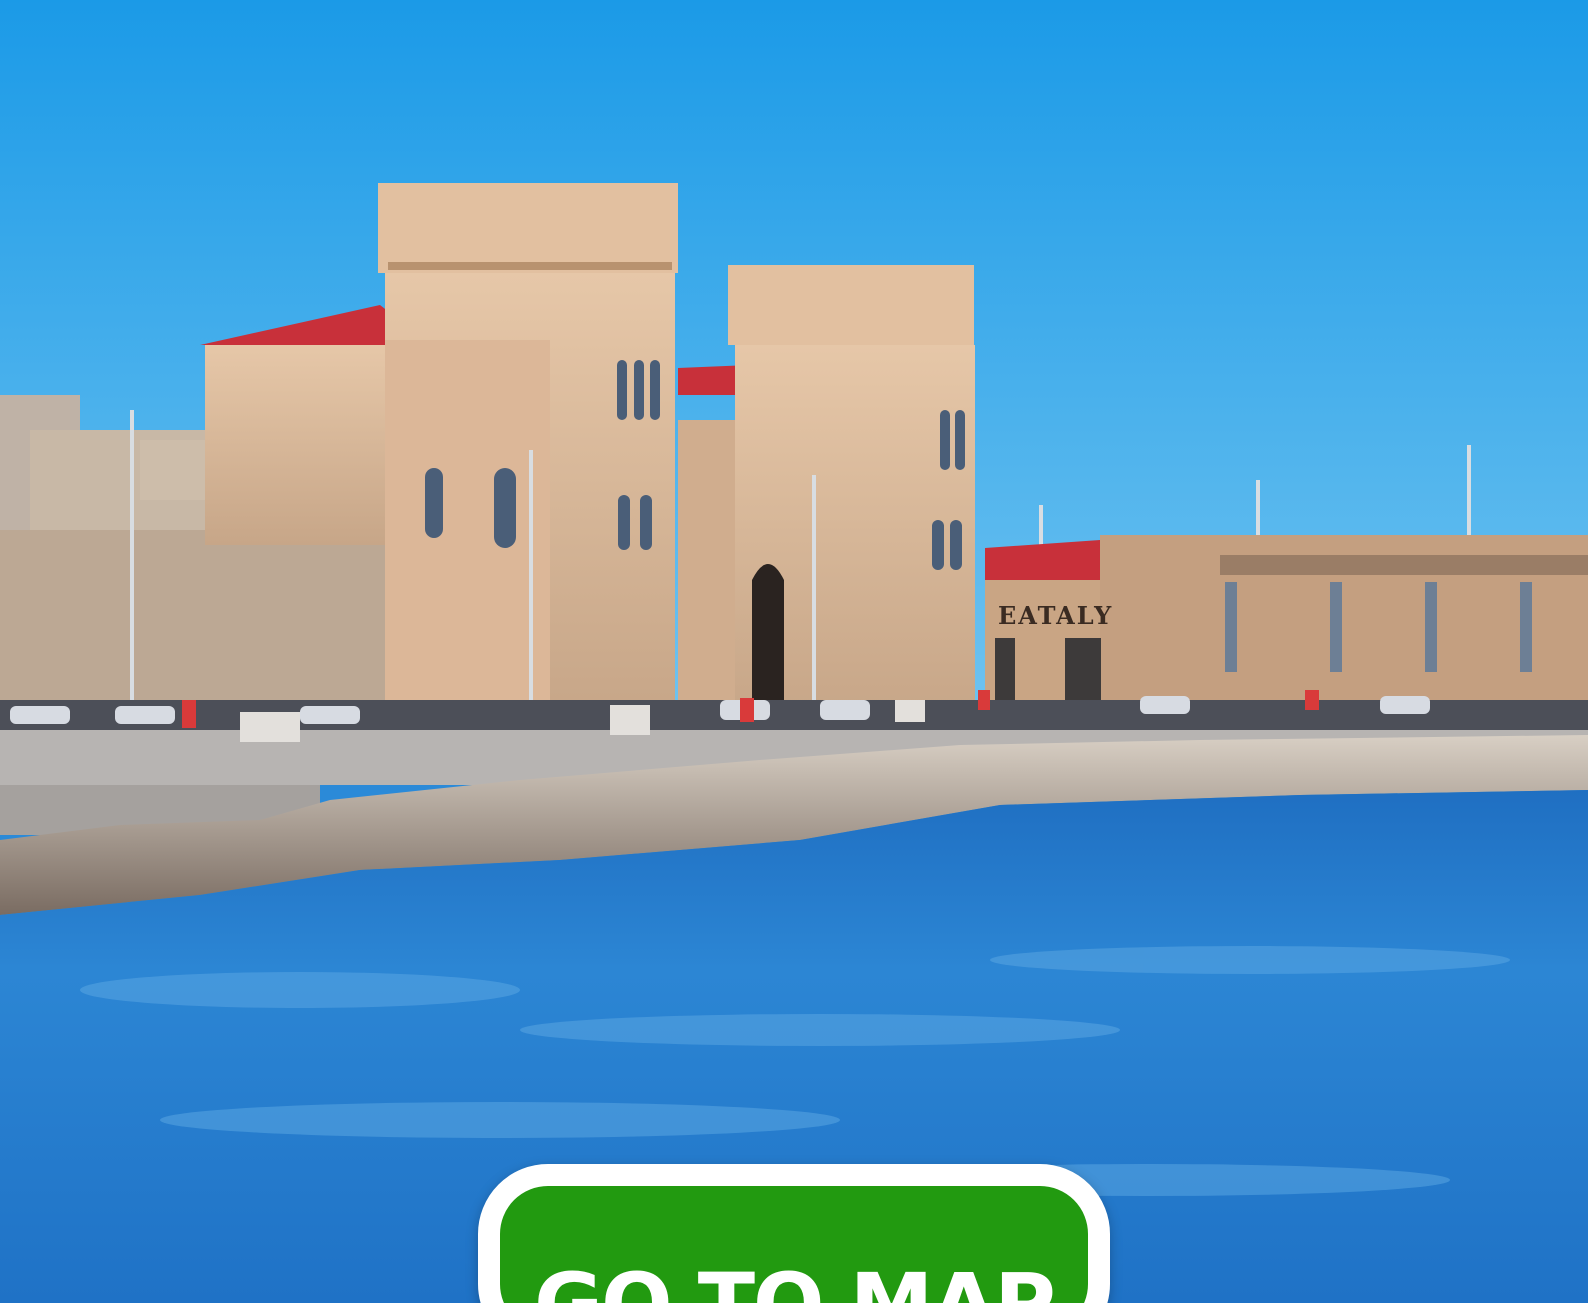  Describe the element at coordinates (1055, 615) in the screenshot. I see `storefront-sign: EATALY` at that location.